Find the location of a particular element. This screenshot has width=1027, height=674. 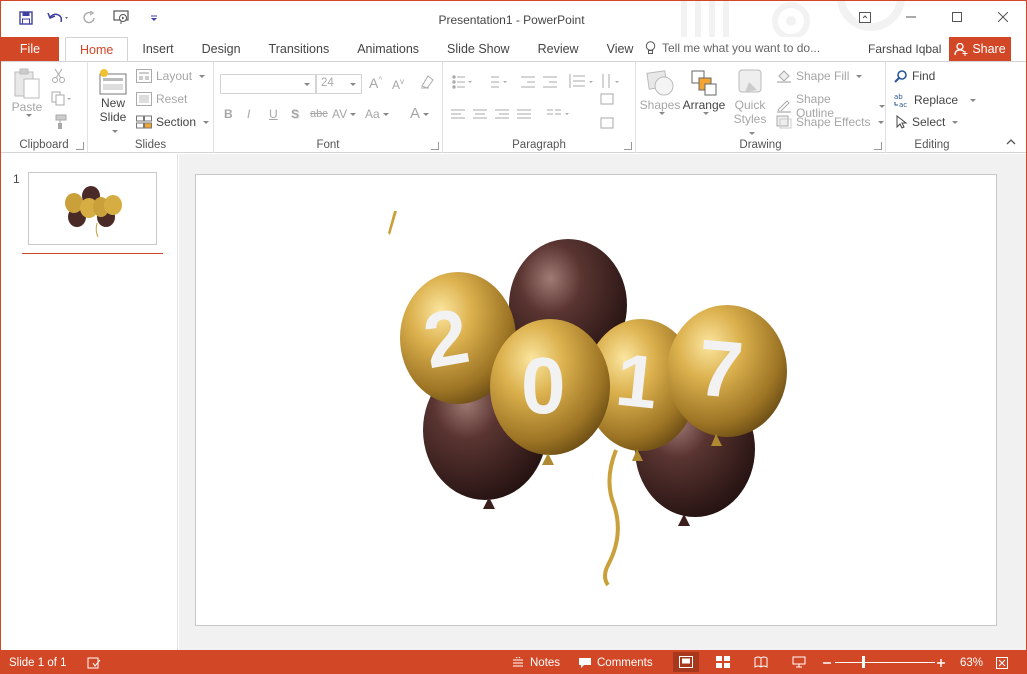

font-color-button: A is located at coordinates (420, 113).